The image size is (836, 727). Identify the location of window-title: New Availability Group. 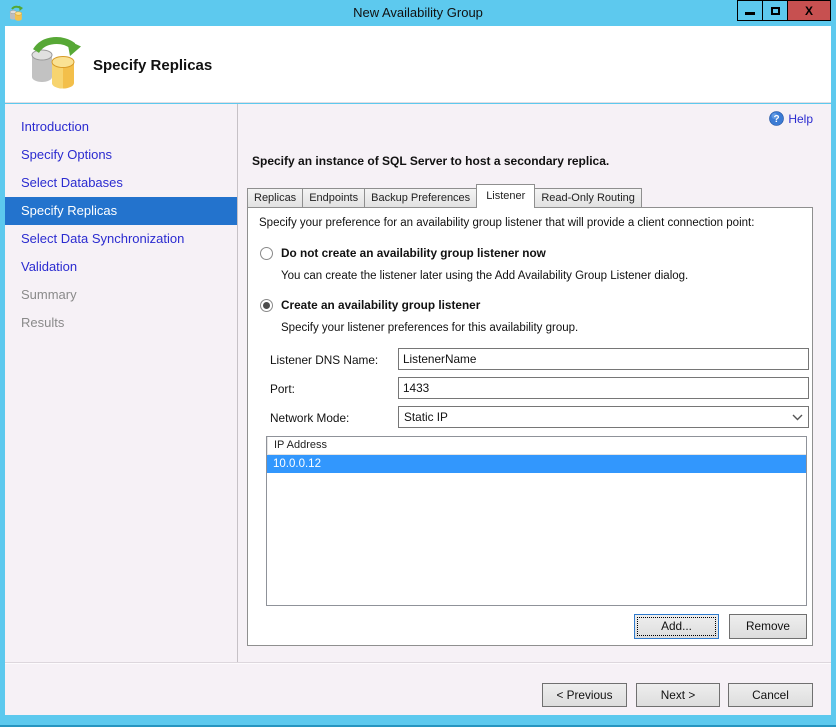
(418, 12).